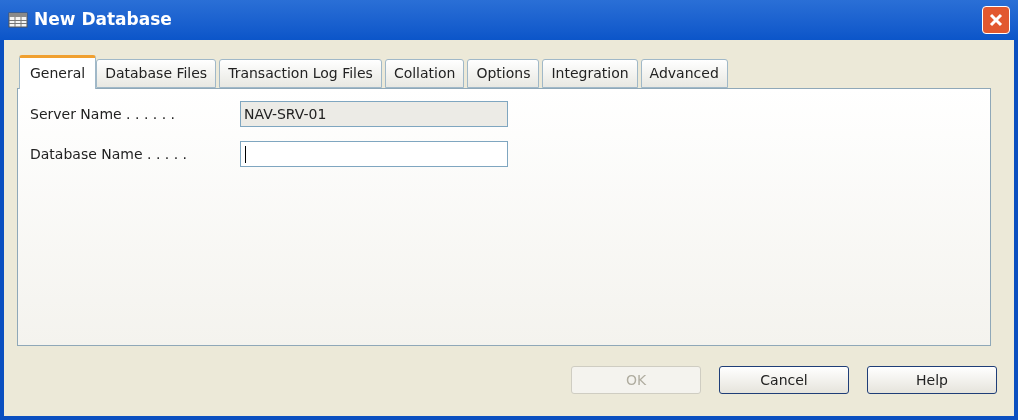 Image resolution: width=1018 pixels, height=420 pixels. What do you see at coordinates (374, 154) in the screenshot?
I see `input-field` at bounding box center [374, 154].